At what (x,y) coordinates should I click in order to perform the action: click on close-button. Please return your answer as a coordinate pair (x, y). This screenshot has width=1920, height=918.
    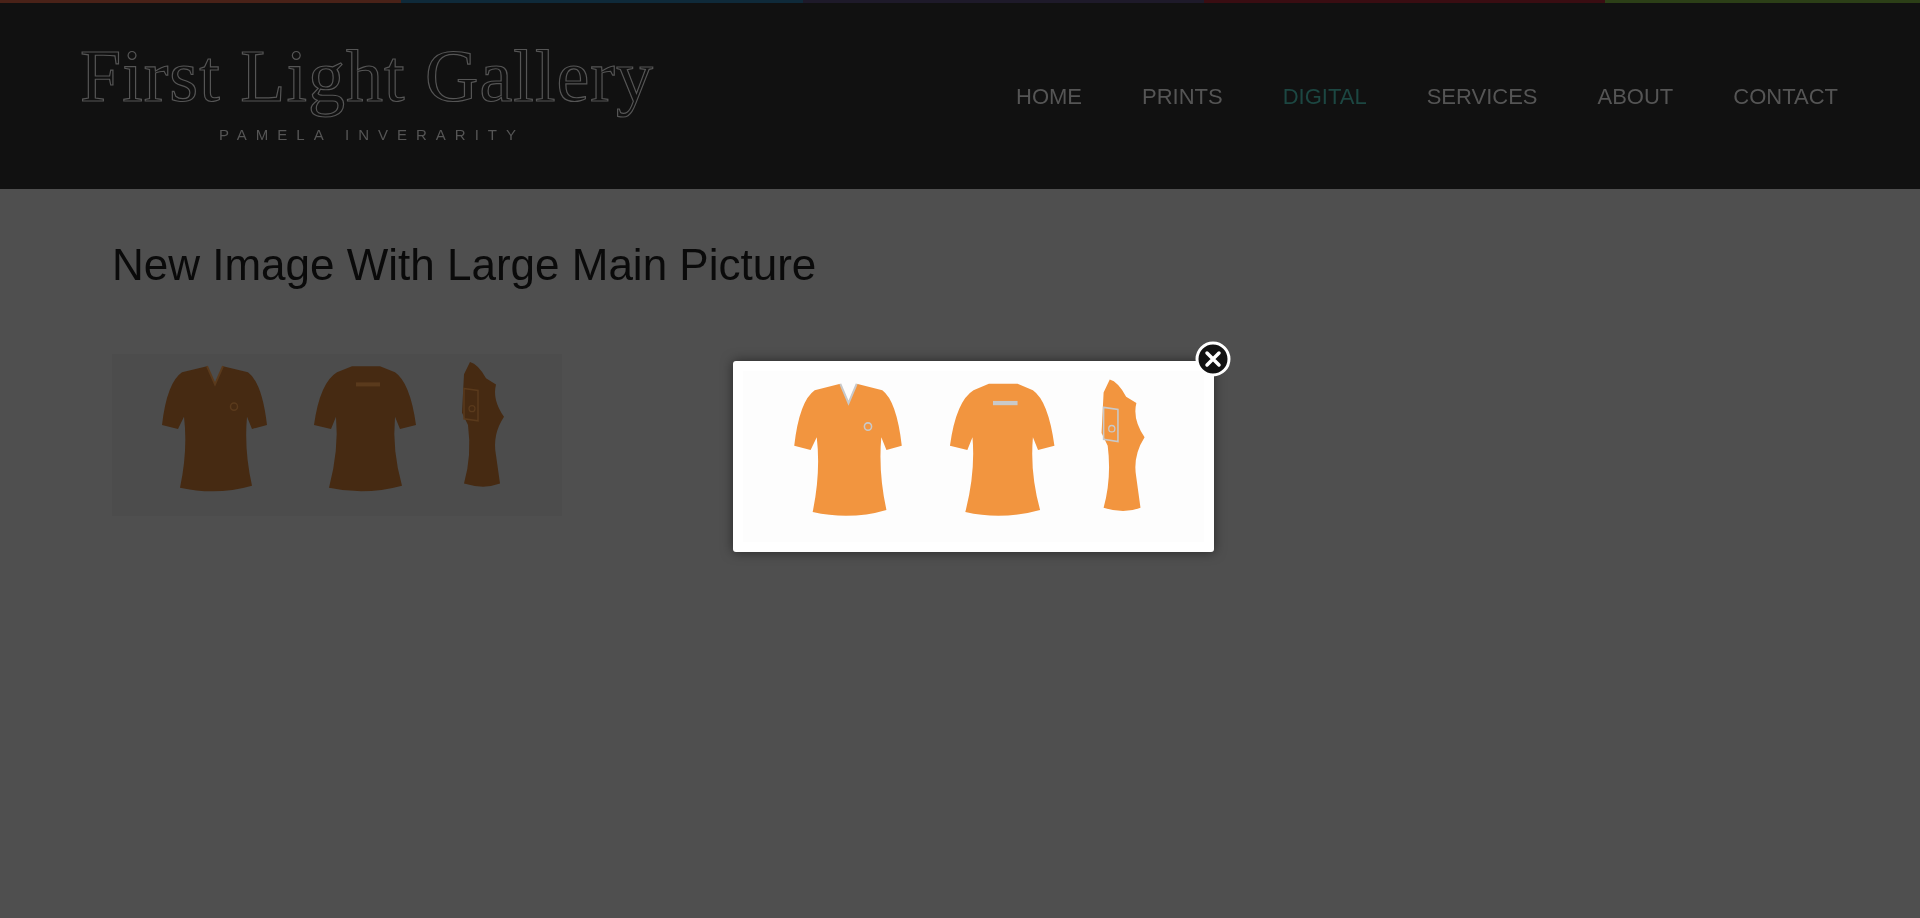
    Looking at the image, I should click on (1213, 359).